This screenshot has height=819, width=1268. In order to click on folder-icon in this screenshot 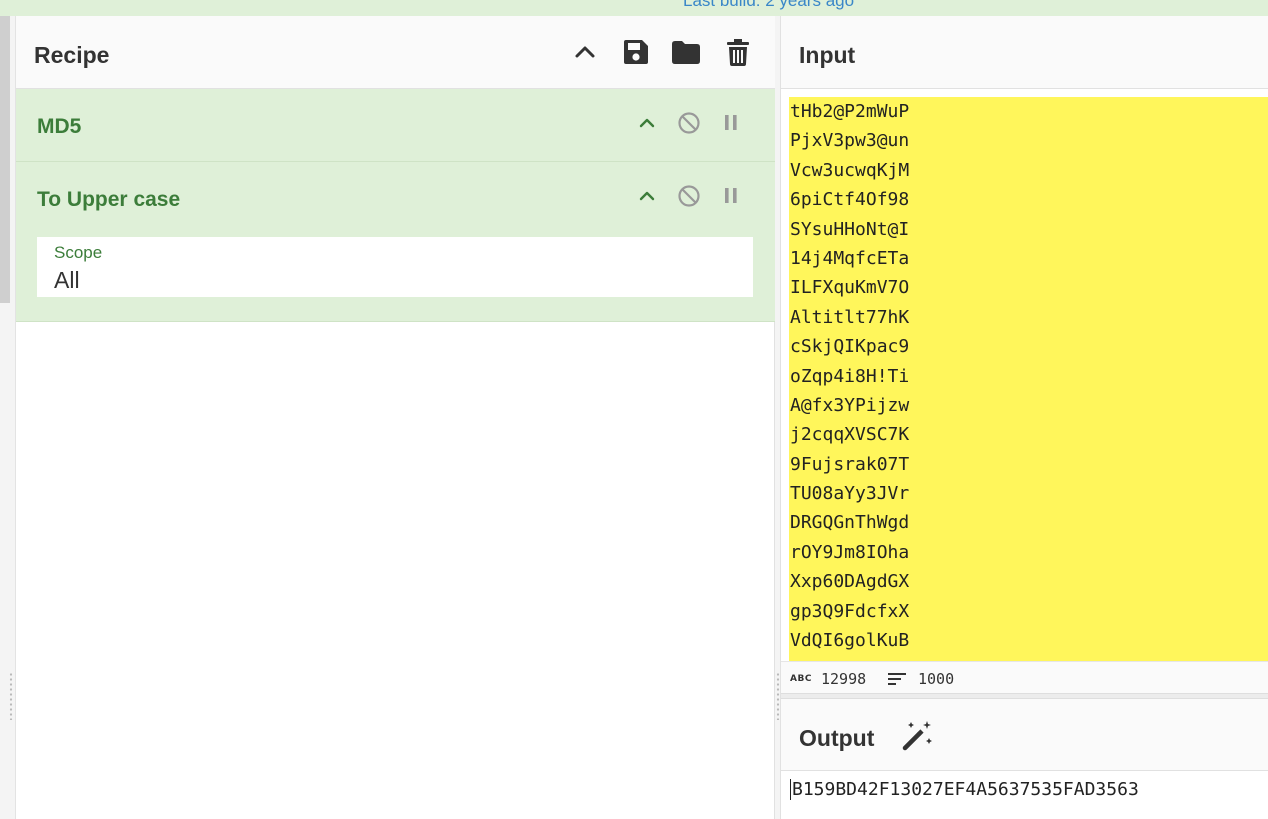, I will do `click(686, 52)`.